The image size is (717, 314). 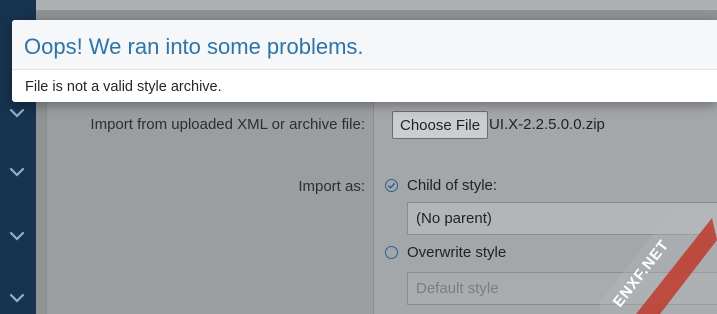 I want to click on error-title: Oops! We ran into some problems., so click(x=194, y=46).